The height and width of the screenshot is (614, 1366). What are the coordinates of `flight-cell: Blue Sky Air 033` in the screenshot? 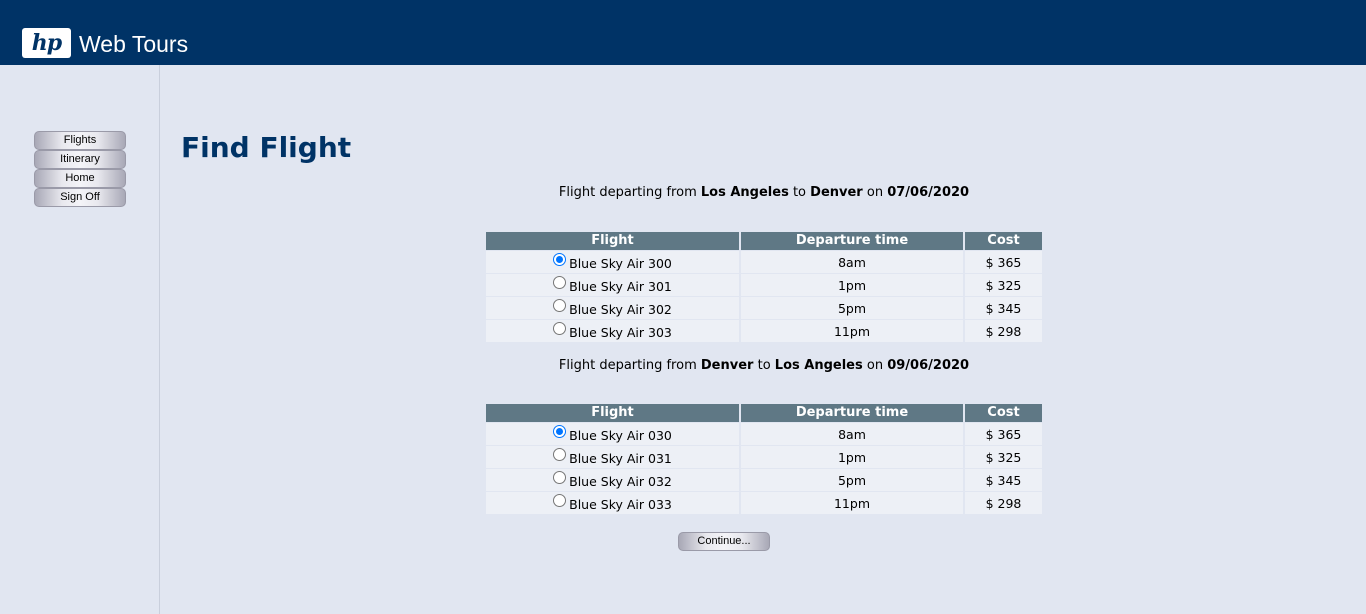 It's located at (612, 502).